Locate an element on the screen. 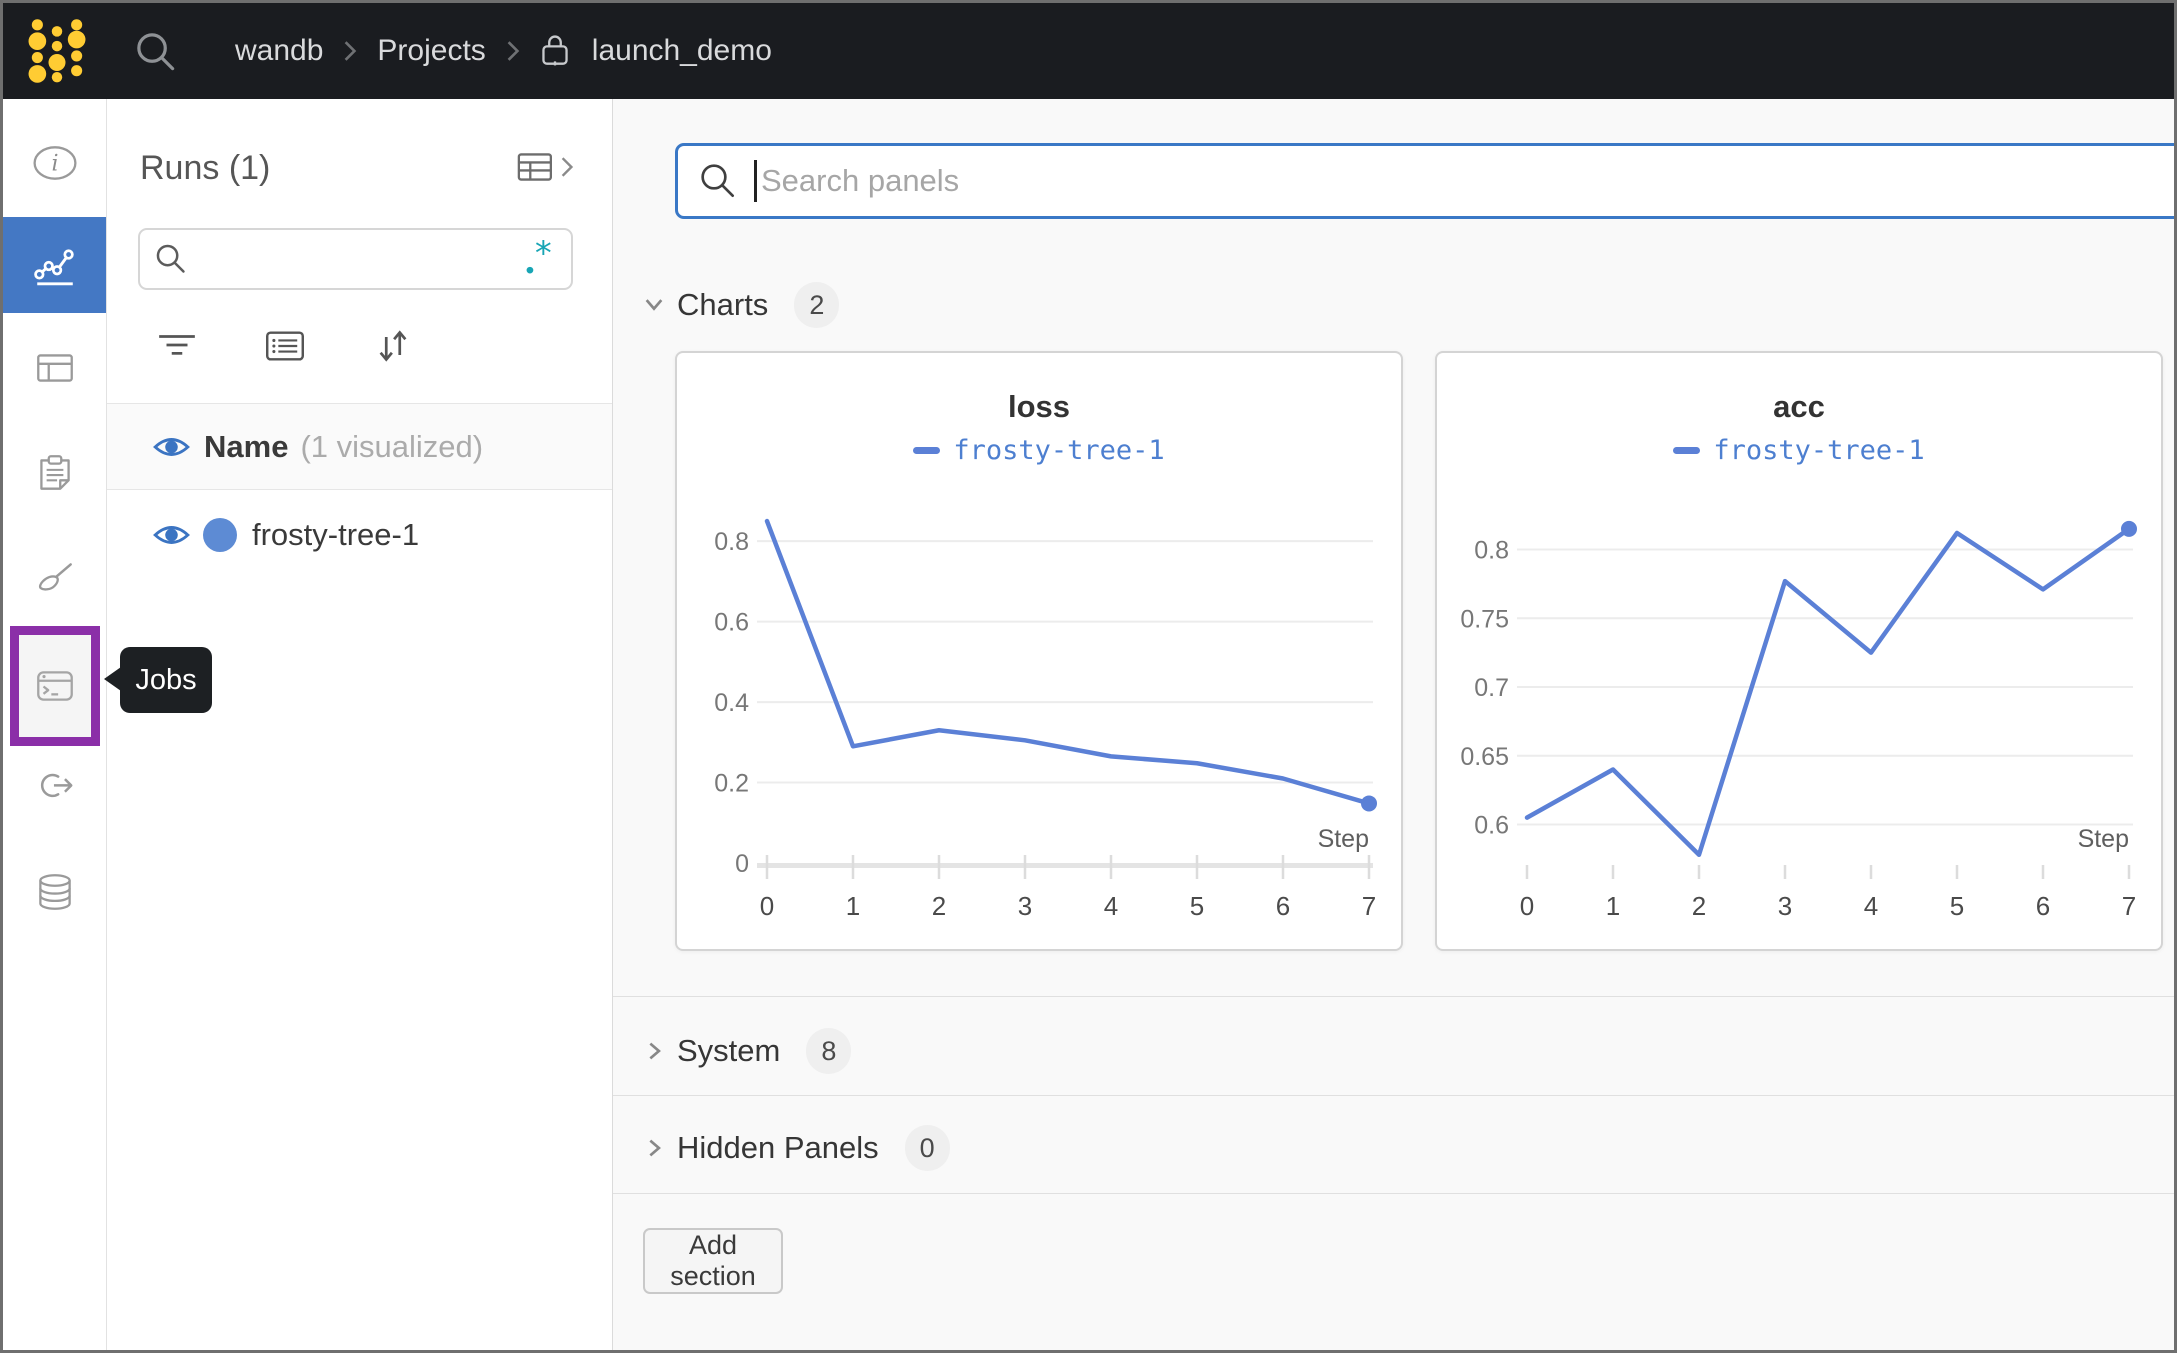  chart-title: loss is located at coordinates (1039, 406).